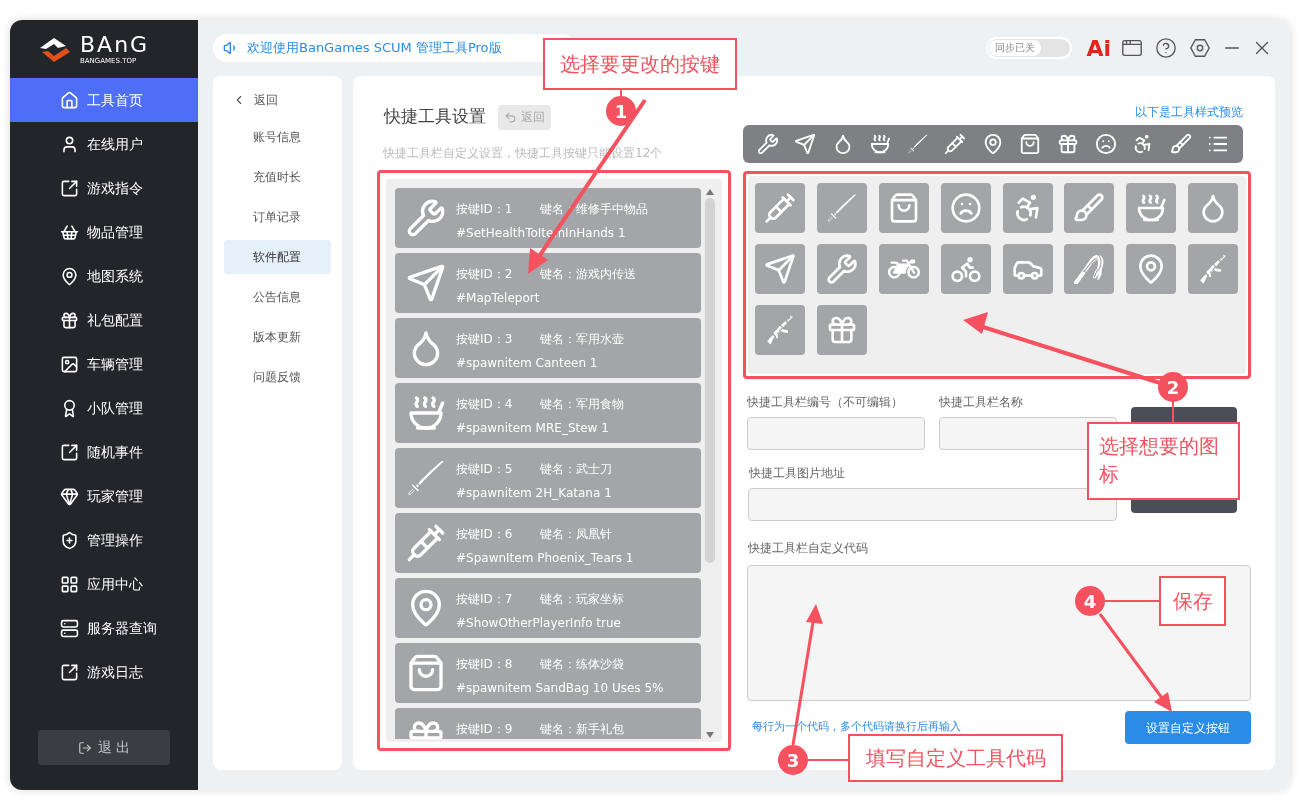  What do you see at coordinates (115, 44) in the screenshot?
I see `logo-text: BAnG` at bounding box center [115, 44].